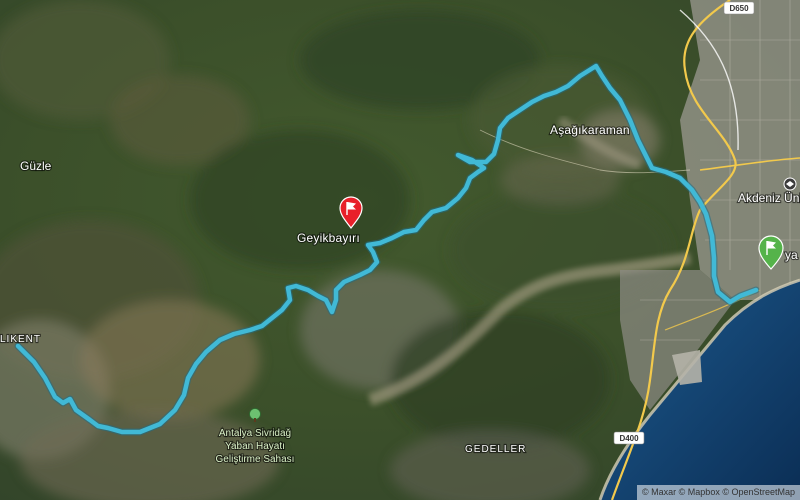  Describe the element at coordinates (328, 238) in the screenshot. I see `label-geyikbayiri: Geyikbayırı` at that location.